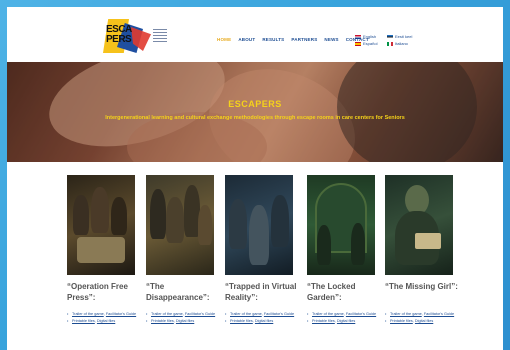  Describe the element at coordinates (304, 39) in the screenshot. I see `nav-partners: PARTNERS` at that location.